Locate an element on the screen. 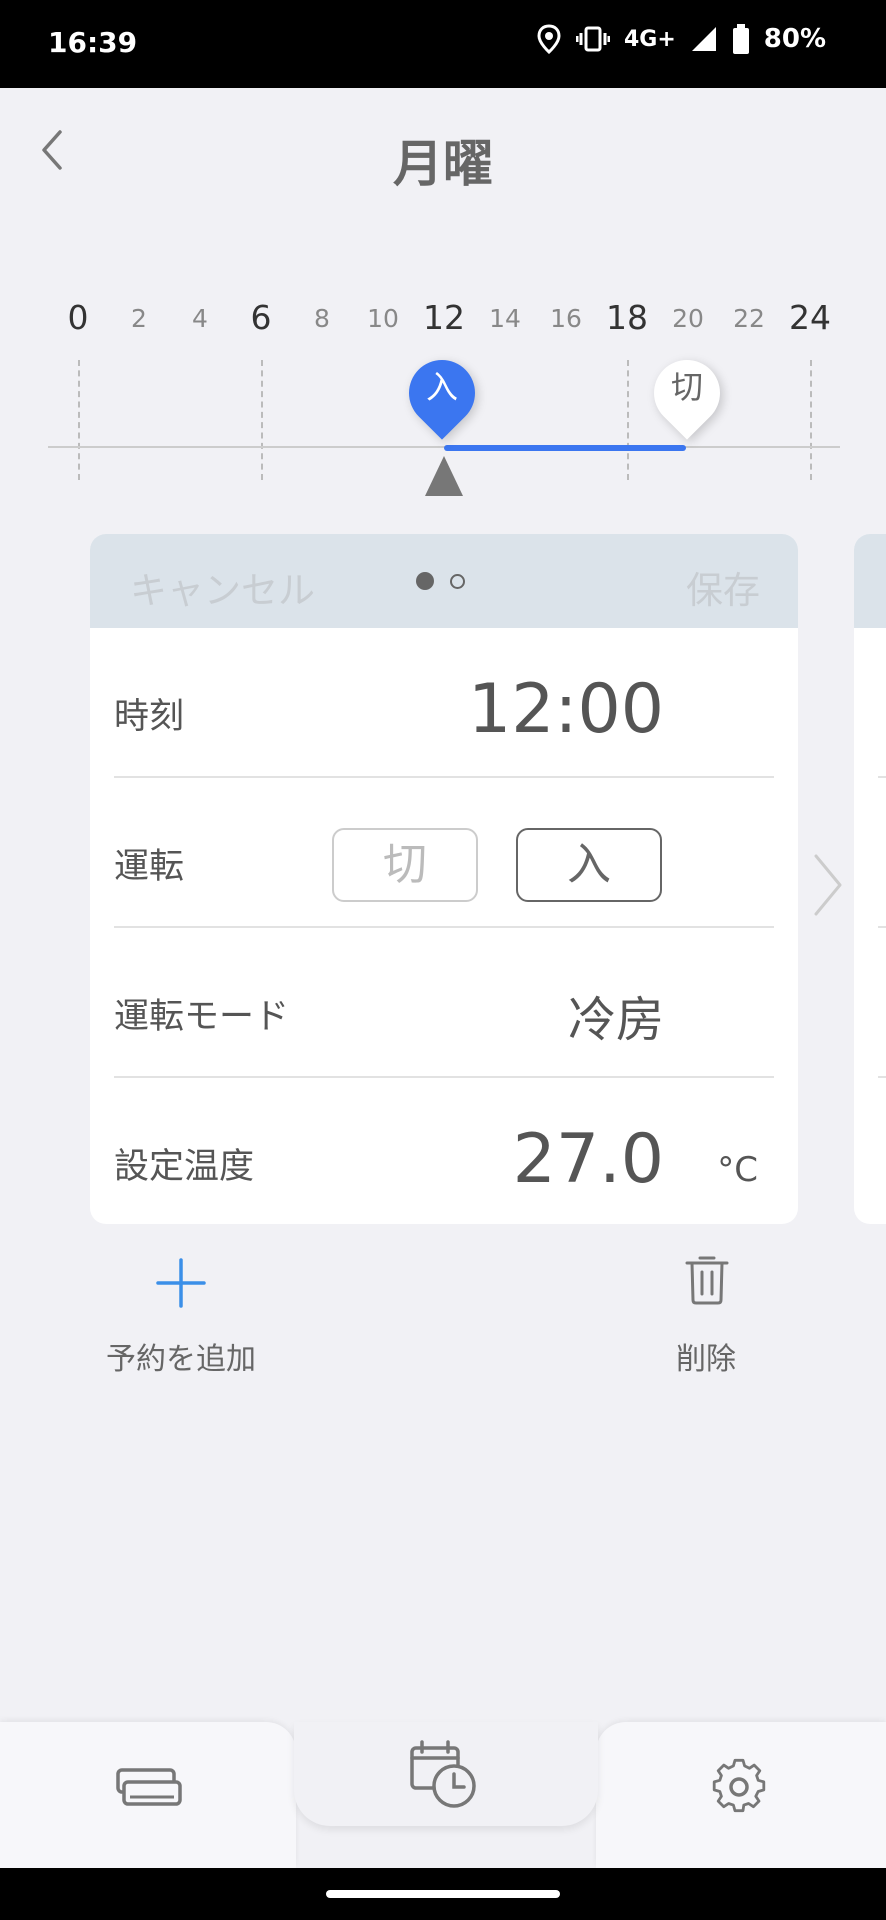 This screenshot has width=886, height=1920. time-label: 時刻 is located at coordinates (149, 717).